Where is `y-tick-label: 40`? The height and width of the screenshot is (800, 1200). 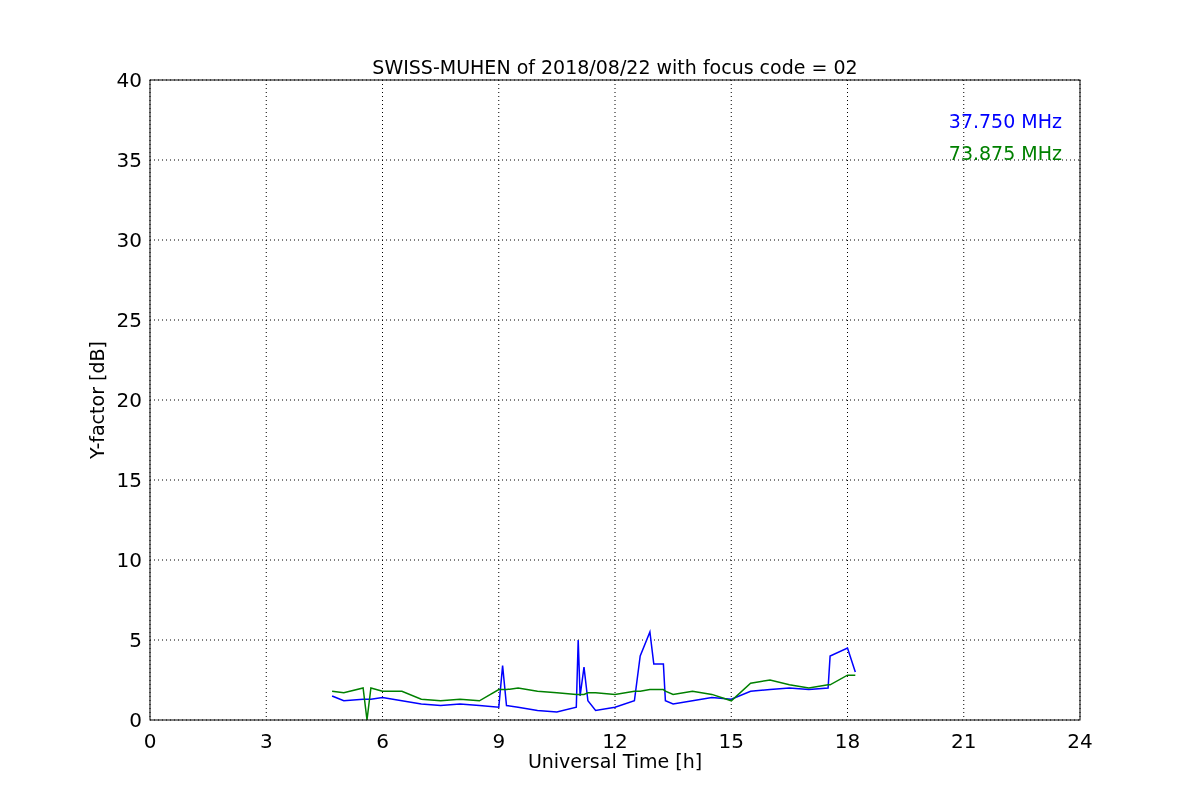 y-tick-label: 40 is located at coordinates (129, 80).